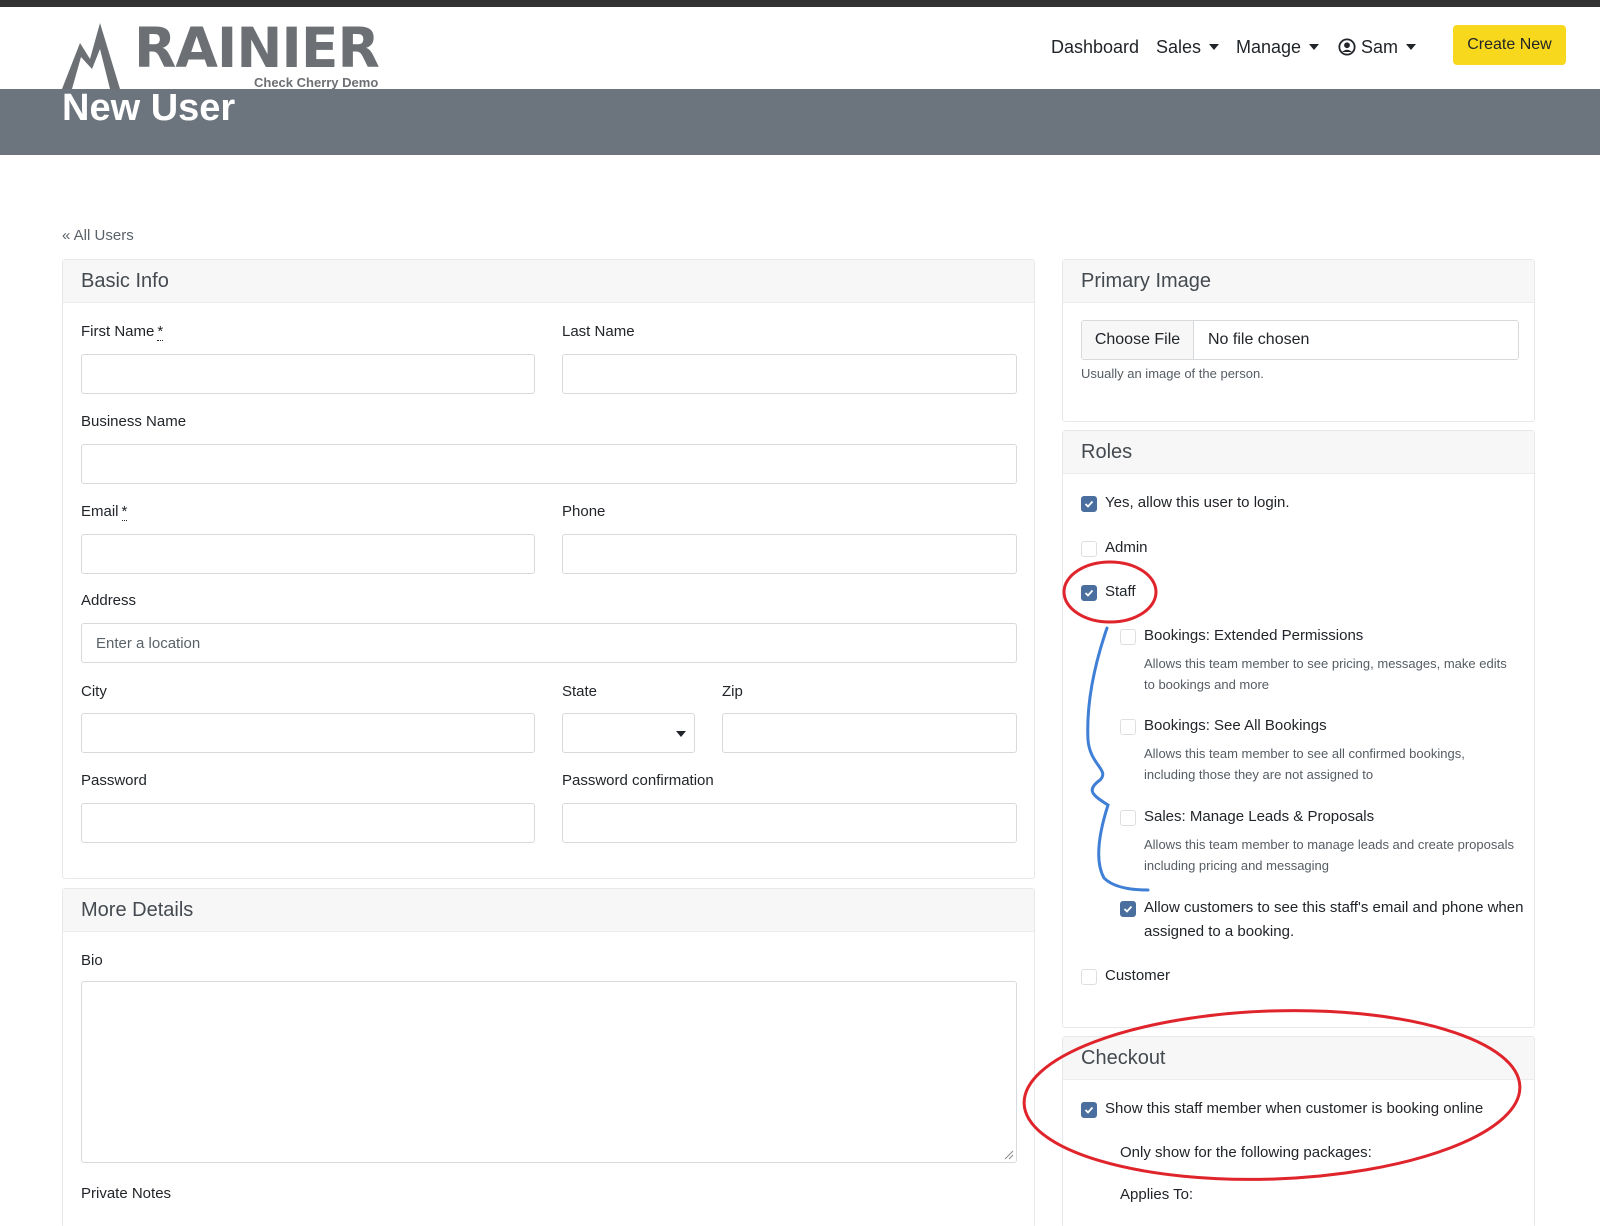 The width and height of the screenshot is (1600, 1226). I want to click on phone-field, so click(789, 554).